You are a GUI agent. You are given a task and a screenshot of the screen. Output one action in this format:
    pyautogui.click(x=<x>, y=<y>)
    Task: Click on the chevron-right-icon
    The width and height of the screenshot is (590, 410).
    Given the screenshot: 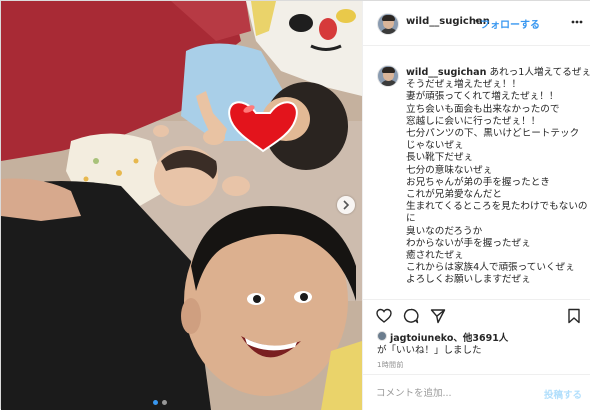 What is the action you would take?
    pyautogui.click(x=346, y=205)
    